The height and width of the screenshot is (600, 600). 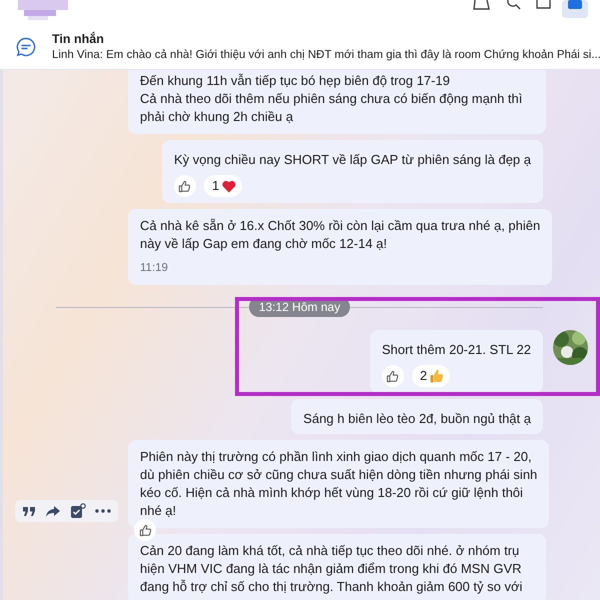 I want to click on task-icon, so click(x=78, y=511).